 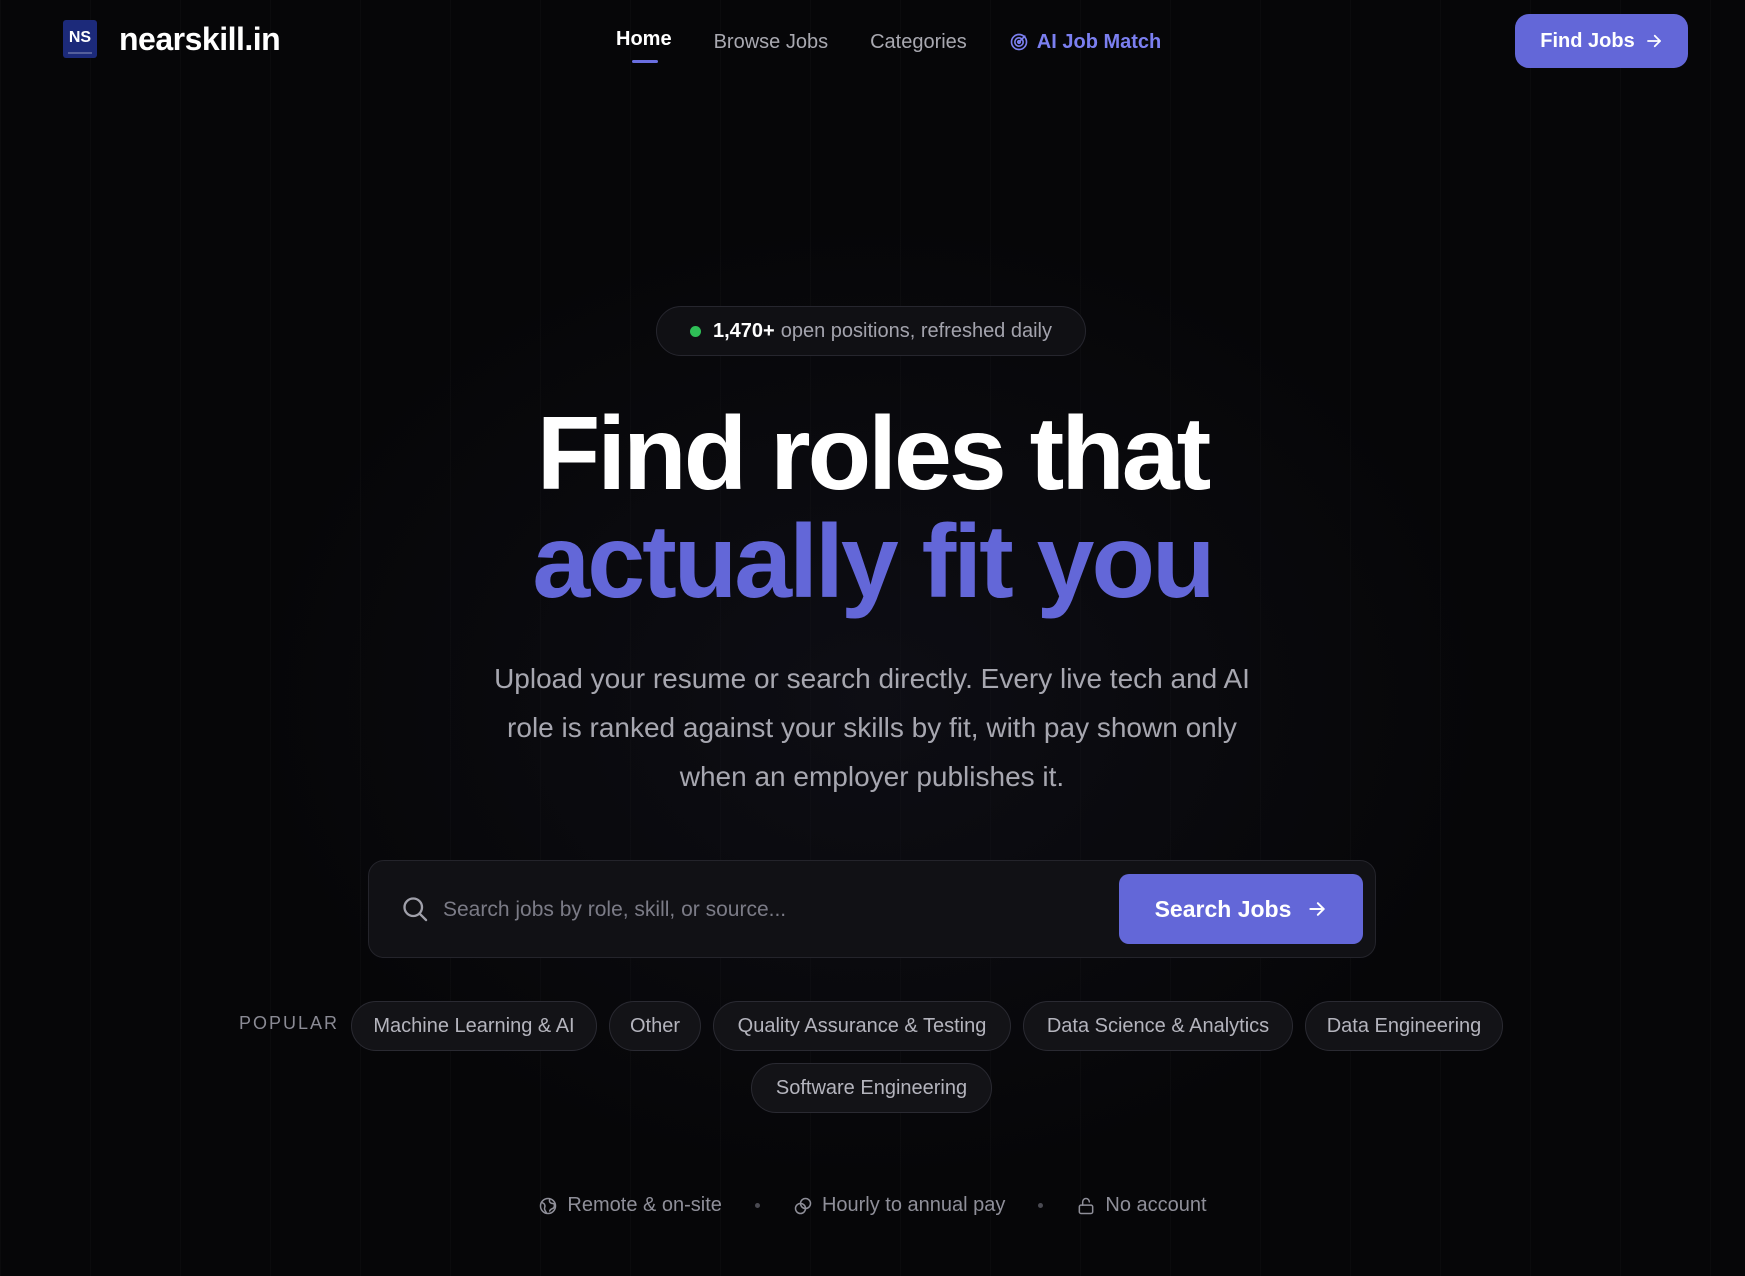 What do you see at coordinates (873, 562) in the screenshot?
I see `hero-headline-line2: actually fit you` at bounding box center [873, 562].